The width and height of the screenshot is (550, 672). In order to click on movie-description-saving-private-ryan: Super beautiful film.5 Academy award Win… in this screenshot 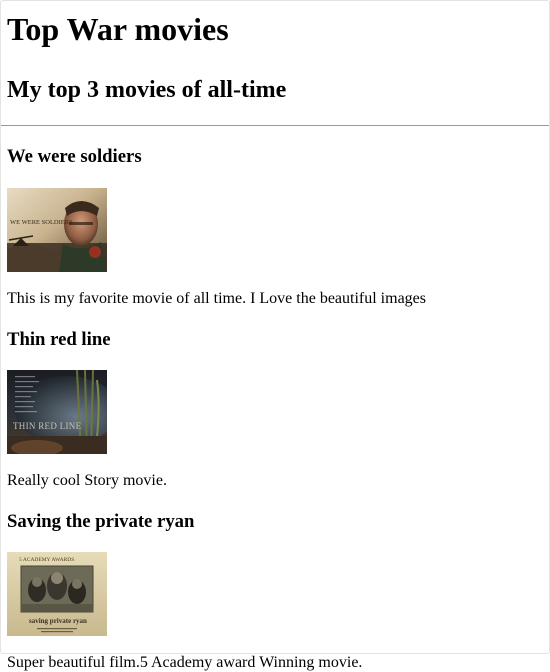, I will do `click(185, 662)`.